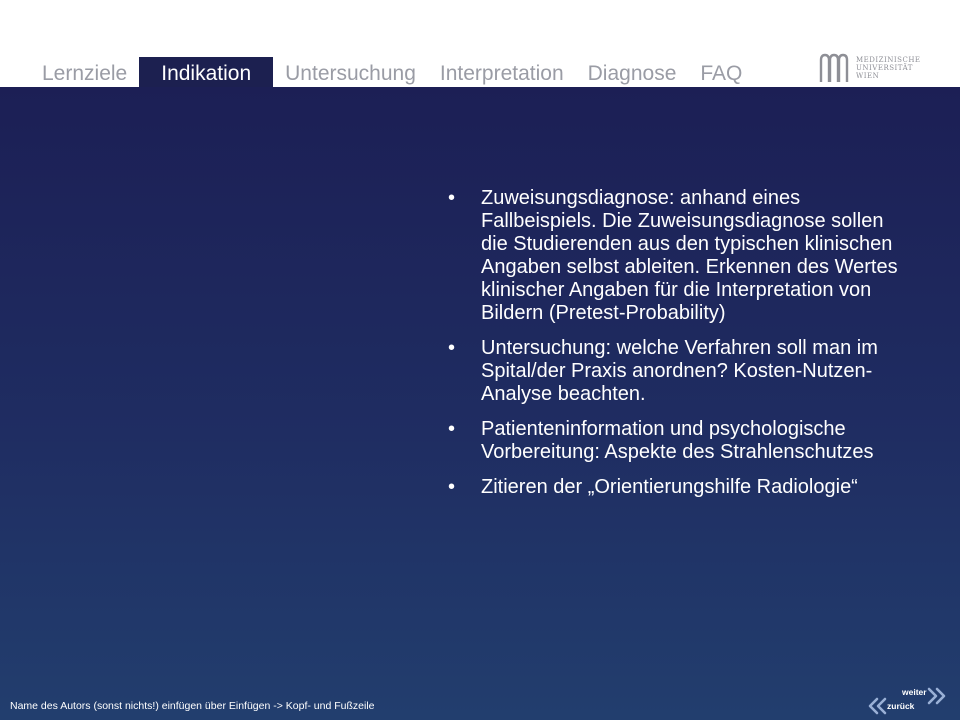 The image size is (960, 720). What do you see at coordinates (878, 706) in the screenshot?
I see `double-chevron-left-icon` at bounding box center [878, 706].